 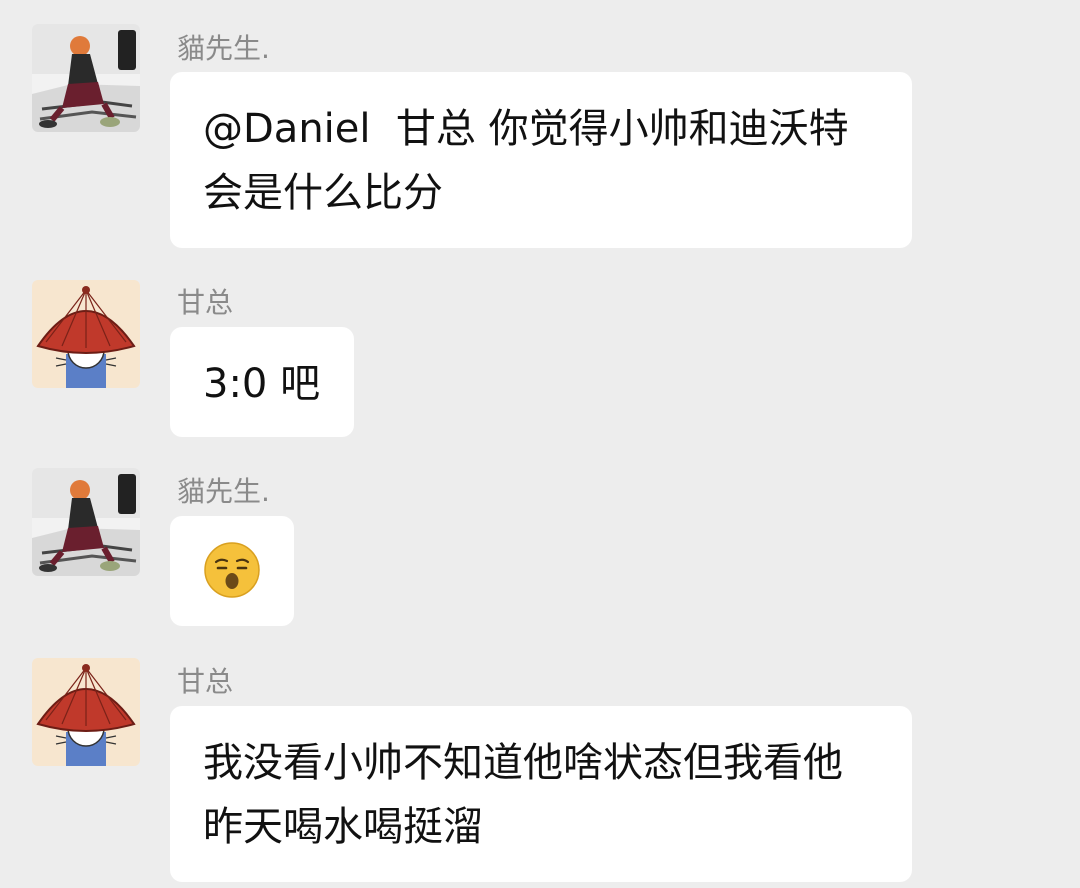 I want to click on message-text: @Daniel 甘总 你觉得小帅和迪沃特会是什么比分, so click(x=526, y=161).